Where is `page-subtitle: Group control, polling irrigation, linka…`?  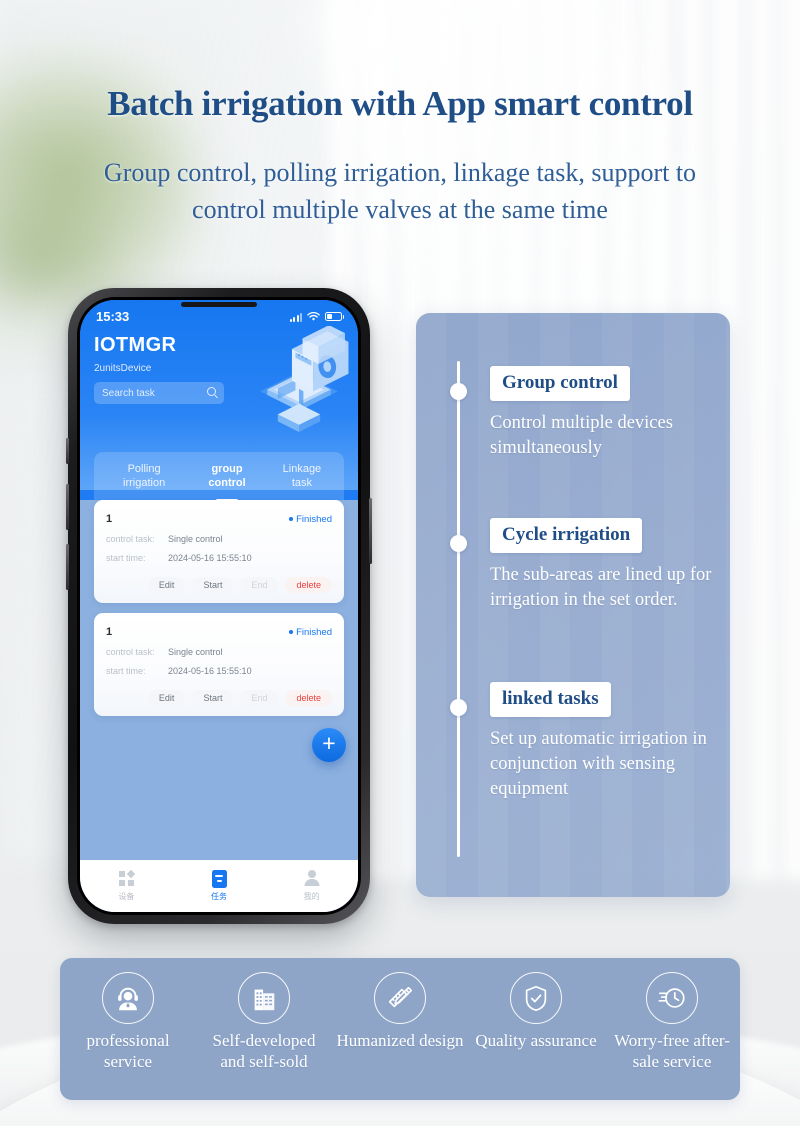
page-subtitle: Group control, polling irrigation, linka… is located at coordinates (400, 191).